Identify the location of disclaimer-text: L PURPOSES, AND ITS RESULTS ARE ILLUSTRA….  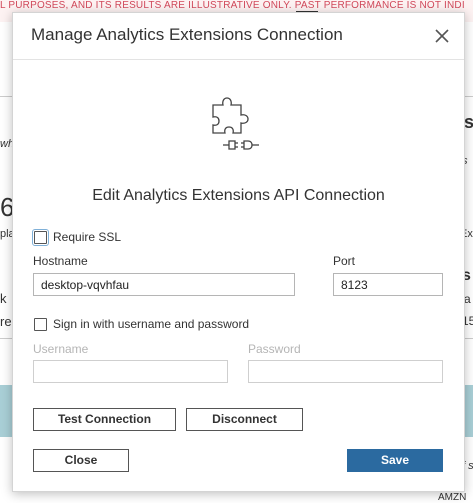
(232, 5).